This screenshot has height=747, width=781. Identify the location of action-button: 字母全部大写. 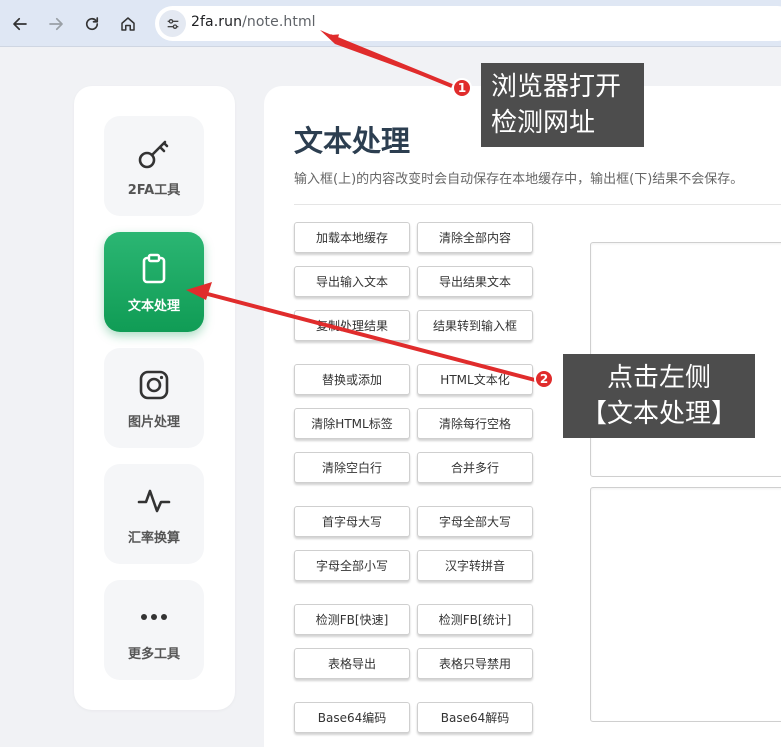
(475, 521).